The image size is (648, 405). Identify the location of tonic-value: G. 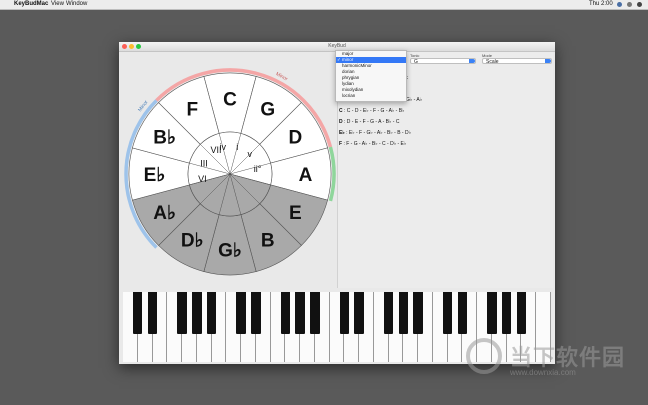
(416, 62).